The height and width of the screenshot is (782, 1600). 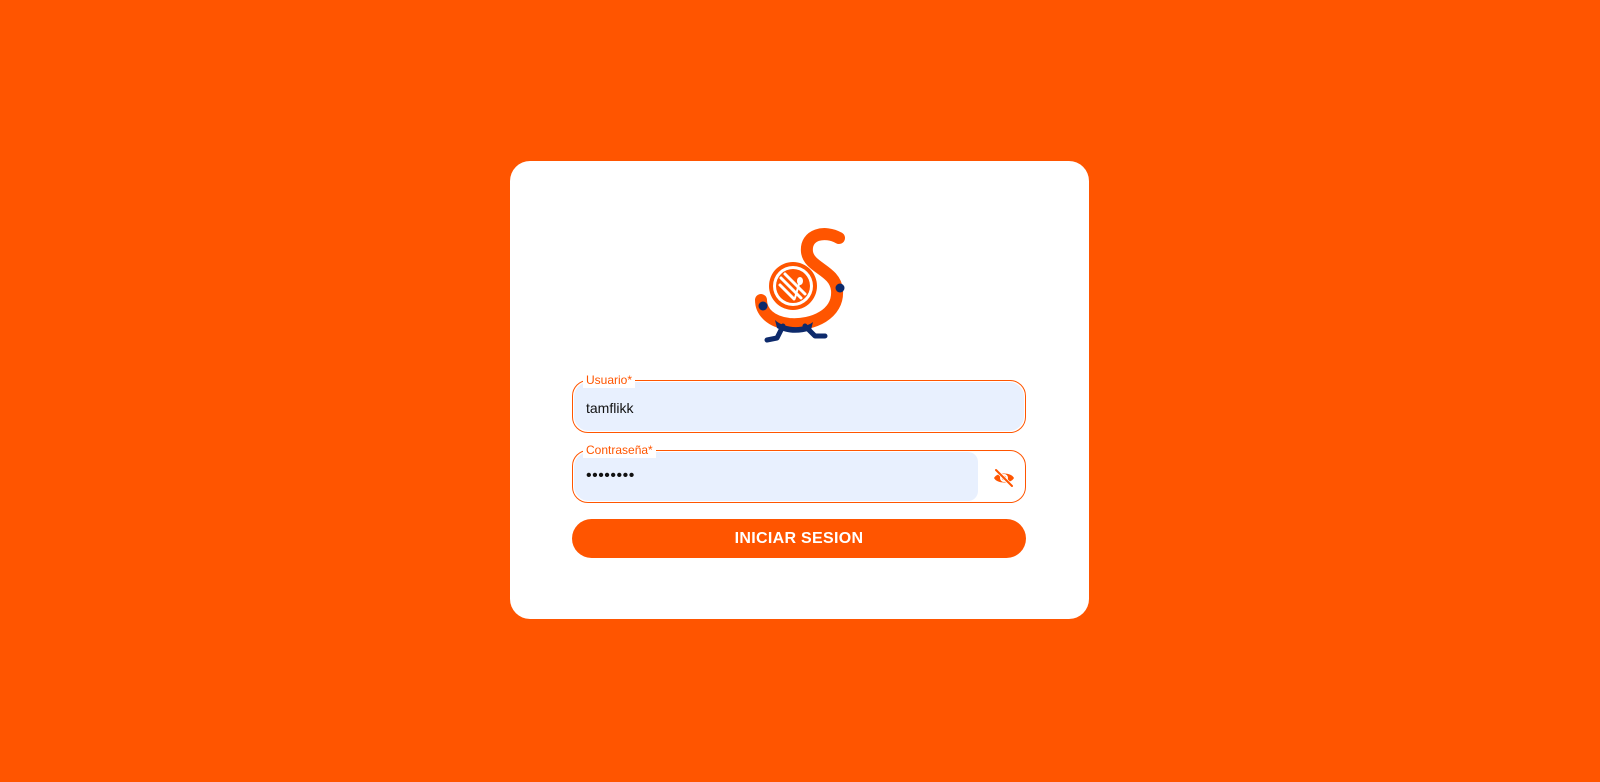 I want to click on password-input: ••••••••, so click(x=610, y=476).